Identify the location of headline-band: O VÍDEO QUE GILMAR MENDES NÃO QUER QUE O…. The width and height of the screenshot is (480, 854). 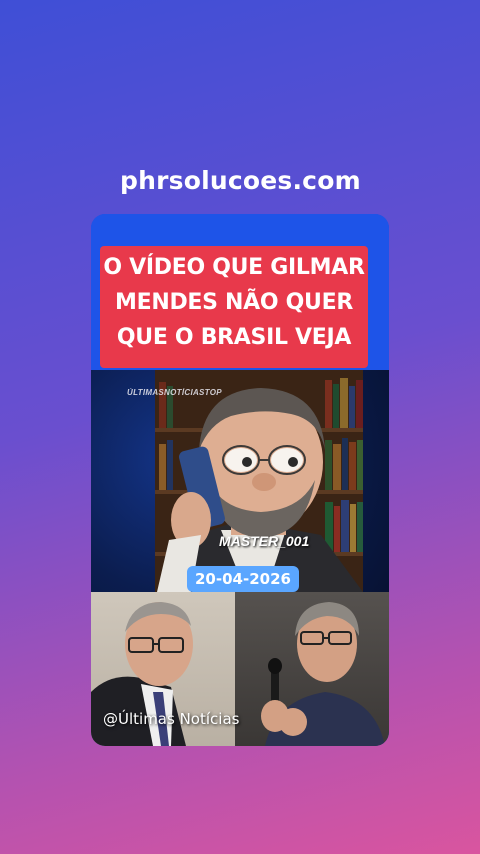
(240, 292).